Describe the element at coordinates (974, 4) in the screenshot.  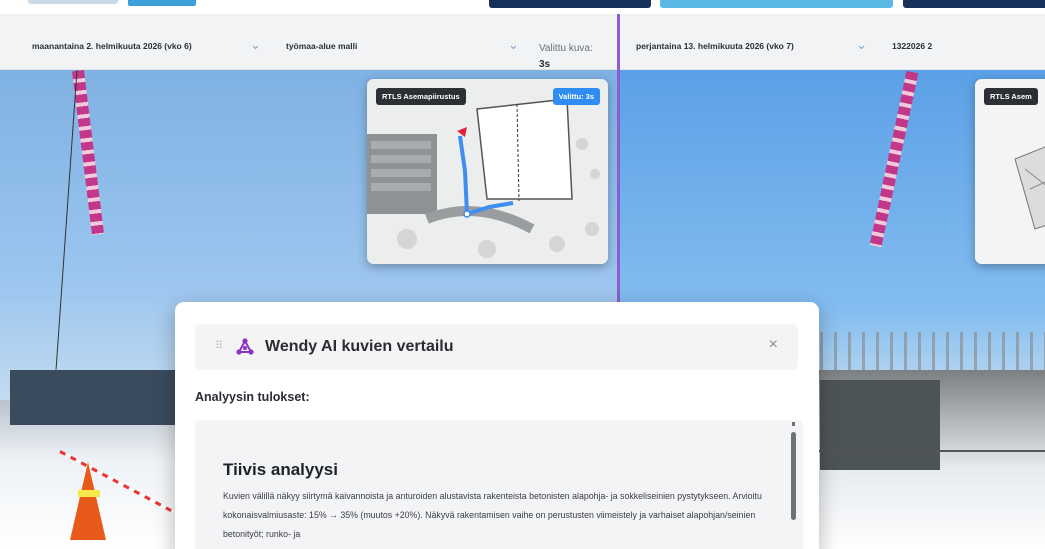
I see `nav-button-tertiary` at that location.